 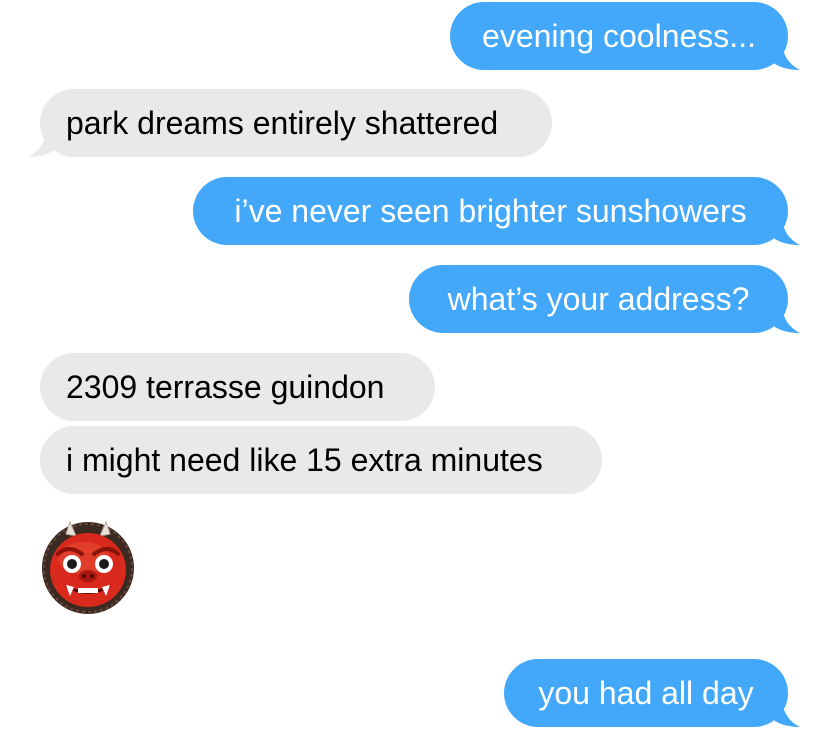 I want to click on message-bubble-received: i might need like 15 extra minutes, so click(x=321, y=460).